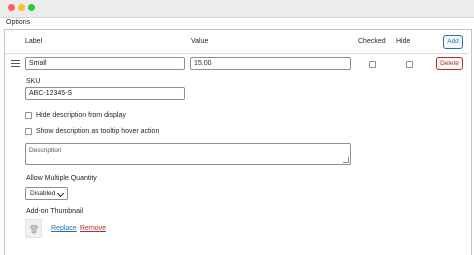 This screenshot has width=474, height=255. I want to click on drag-handle-icon, so click(15, 64).